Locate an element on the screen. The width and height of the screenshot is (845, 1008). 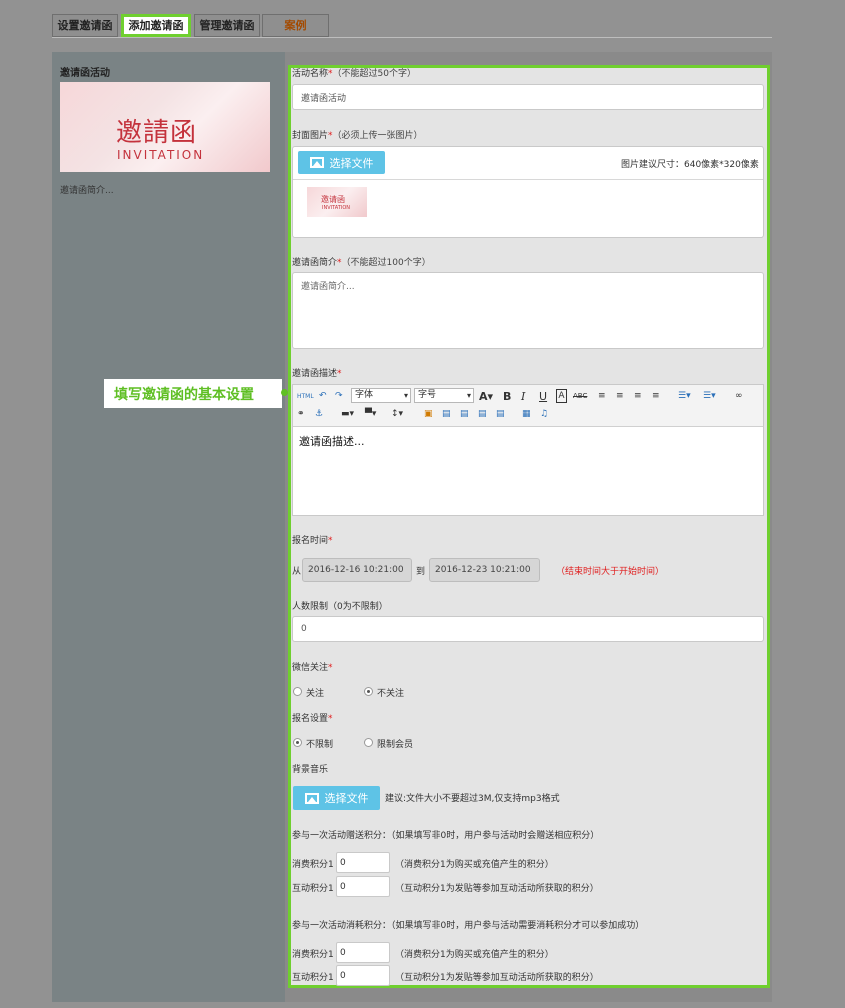
underline-icon: U is located at coordinates (543, 396).